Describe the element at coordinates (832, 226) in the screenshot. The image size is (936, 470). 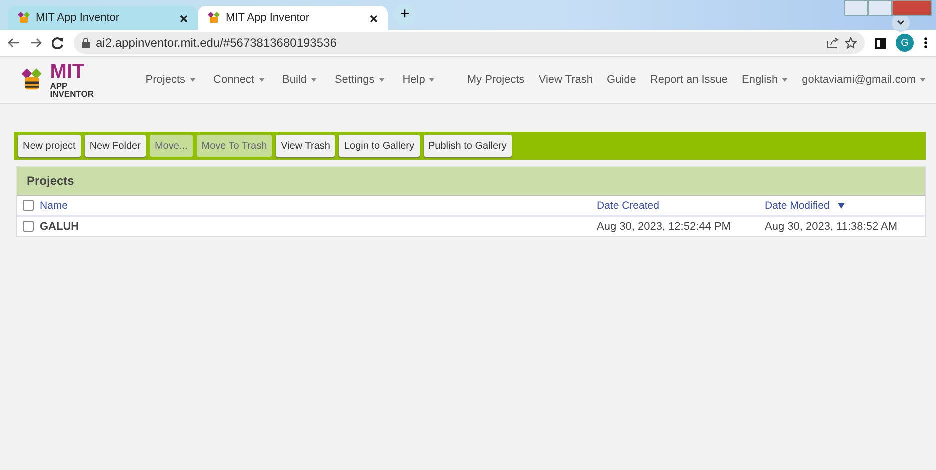
I see `date-cell-text: Aug 30, 2023, 11:38:52 AM` at that location.